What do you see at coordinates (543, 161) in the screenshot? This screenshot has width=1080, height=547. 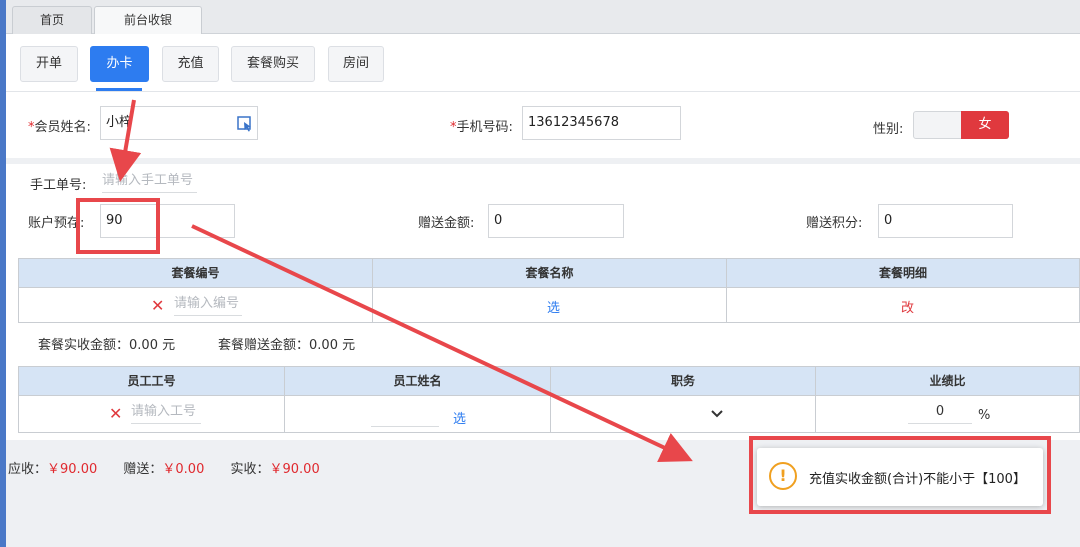 I see `section-divider` at bounding box center [543, 161].